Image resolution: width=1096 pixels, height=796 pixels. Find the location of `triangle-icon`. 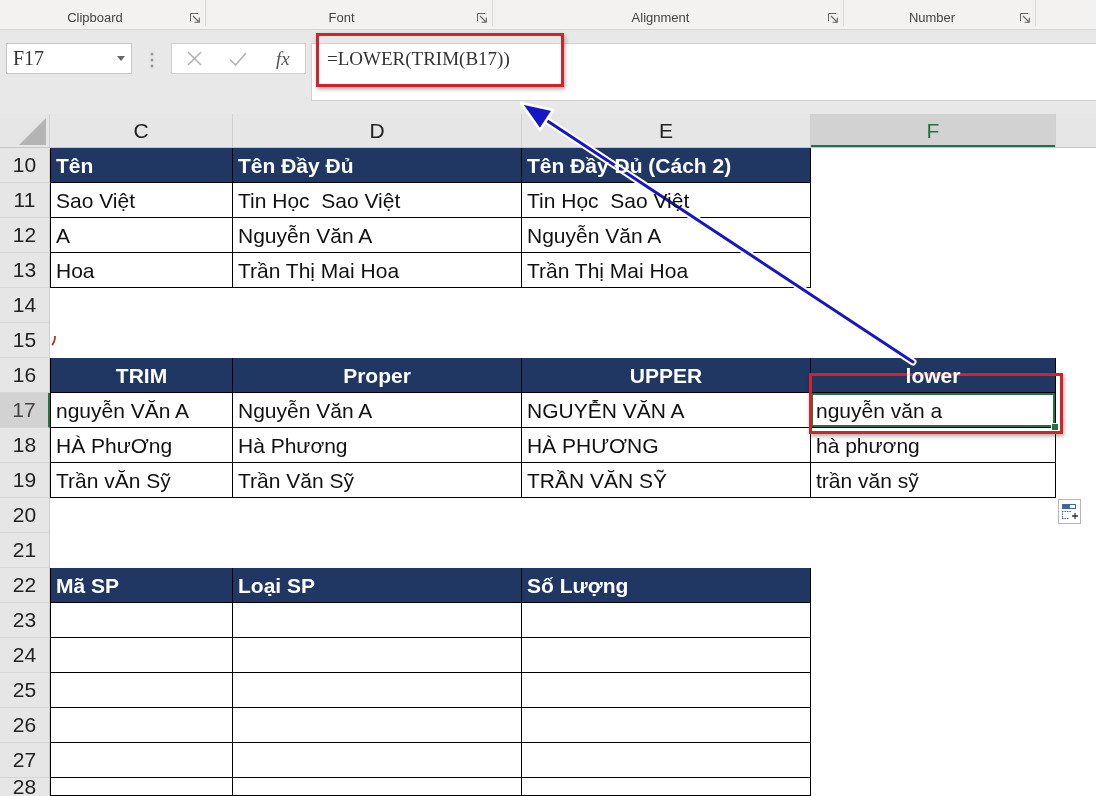

triangle-icon is located at coordinates (32, 131).